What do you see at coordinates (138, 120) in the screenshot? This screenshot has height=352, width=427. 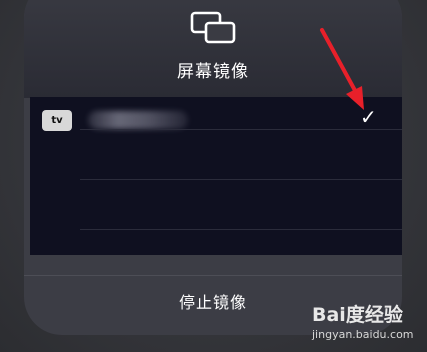 I see `device-name-blurred` at bounding box center [138, 120].